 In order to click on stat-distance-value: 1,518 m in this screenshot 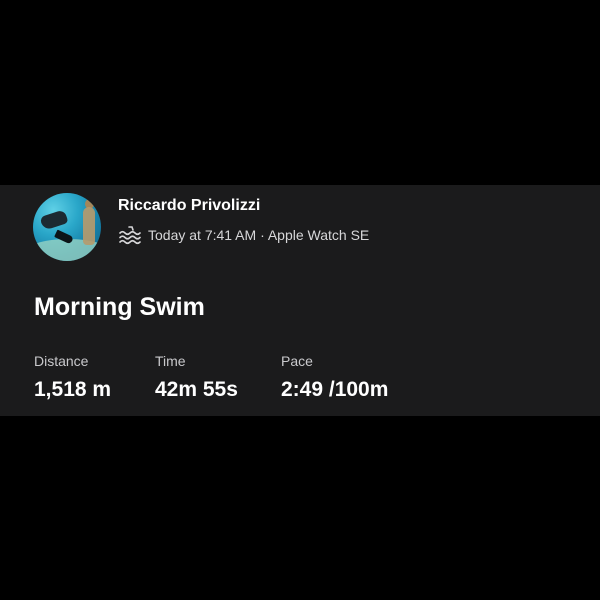, I will do `click(73, 389)`.